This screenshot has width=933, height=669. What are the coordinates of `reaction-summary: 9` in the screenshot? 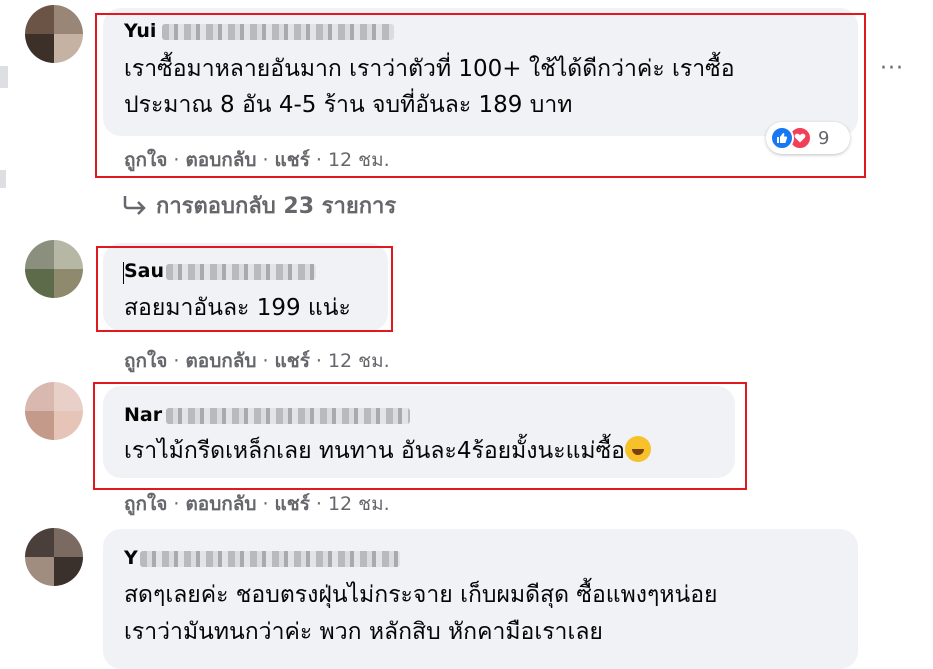 It's located at (808, 138).